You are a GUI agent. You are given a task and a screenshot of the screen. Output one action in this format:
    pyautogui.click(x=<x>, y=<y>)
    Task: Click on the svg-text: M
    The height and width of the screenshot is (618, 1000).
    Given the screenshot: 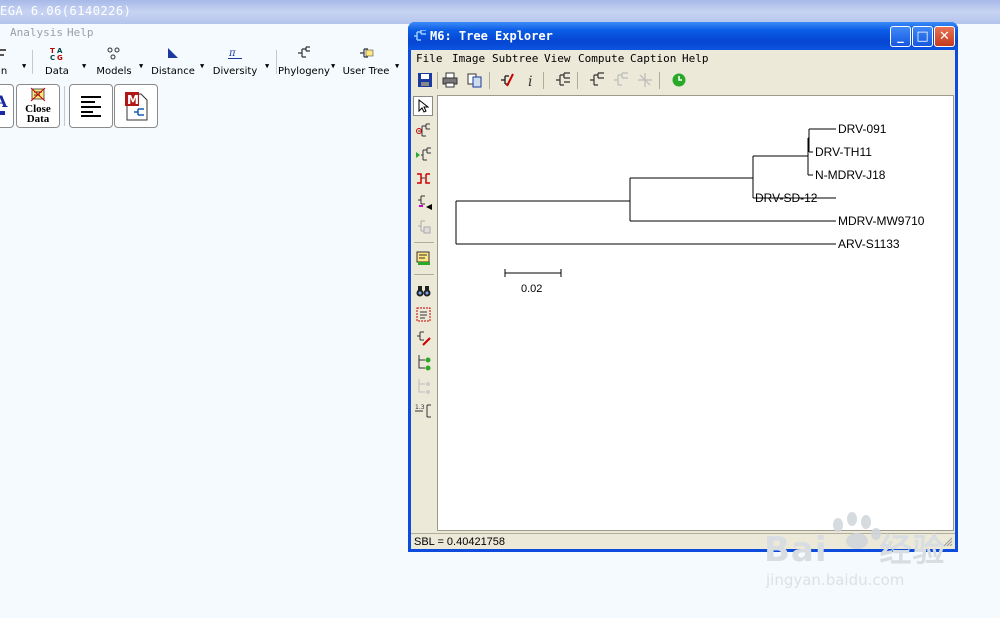 What is the action you would take?
    pyautogui.click(x=133, y=100)
    